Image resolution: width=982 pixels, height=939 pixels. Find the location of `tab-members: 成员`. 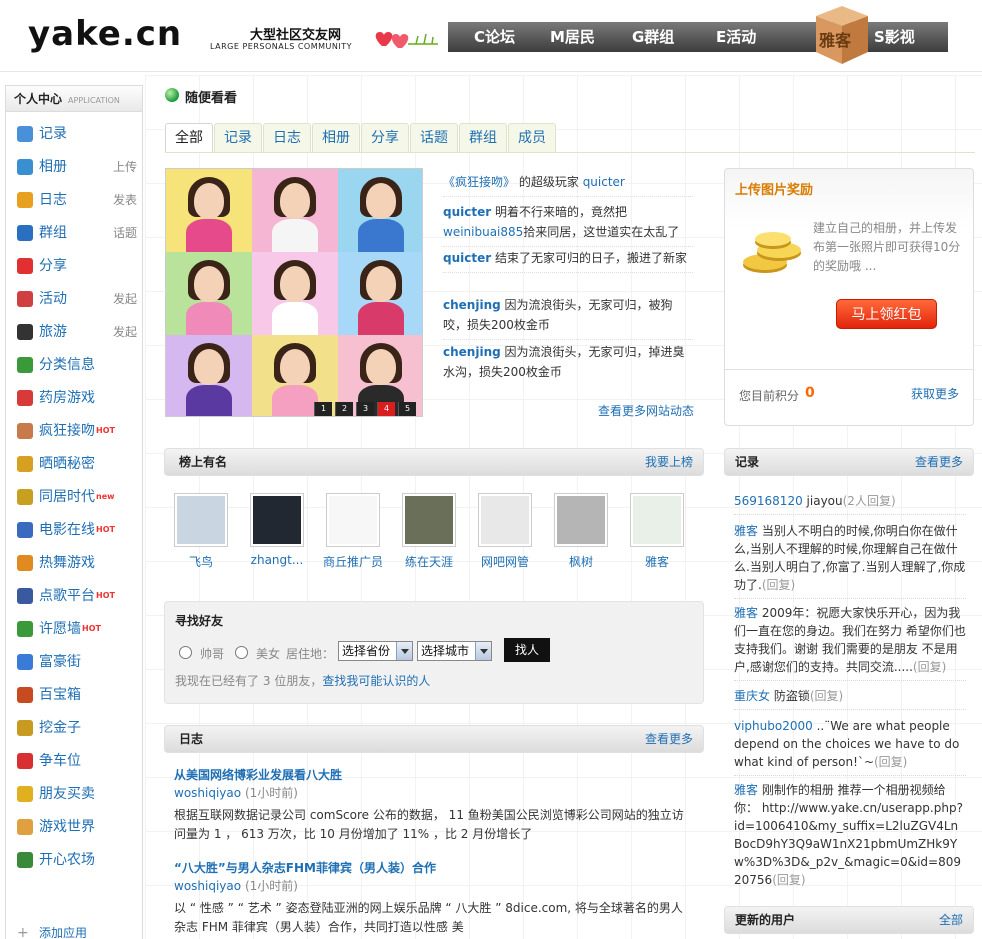

tab-members: 成员 is located at coordinates (532, 138).